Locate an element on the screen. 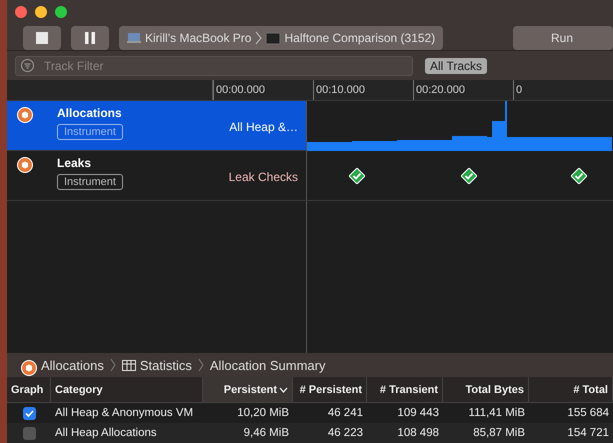 Image resolution: width=613 pixels, height=443 pixels. table-cell-text: 10,20 MiB is located at coordinates (263, 413).